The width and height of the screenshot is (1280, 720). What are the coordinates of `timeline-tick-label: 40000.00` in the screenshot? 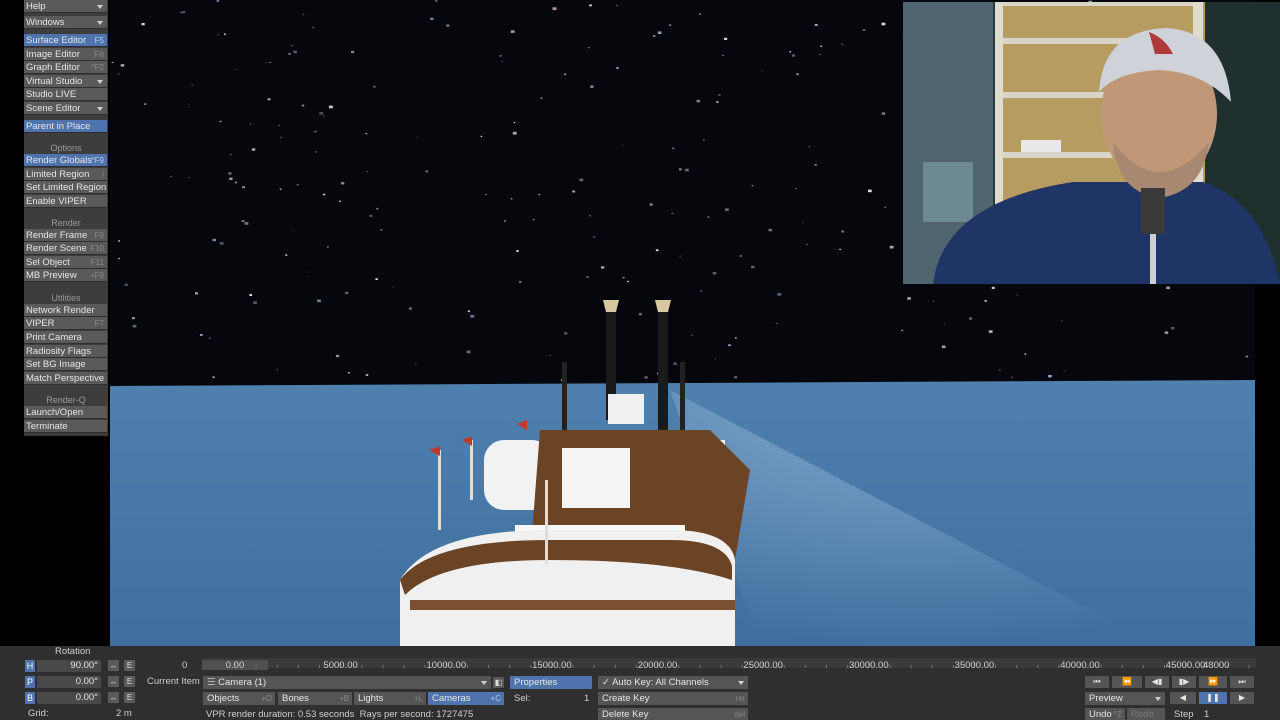 It's located at (1080, 665).